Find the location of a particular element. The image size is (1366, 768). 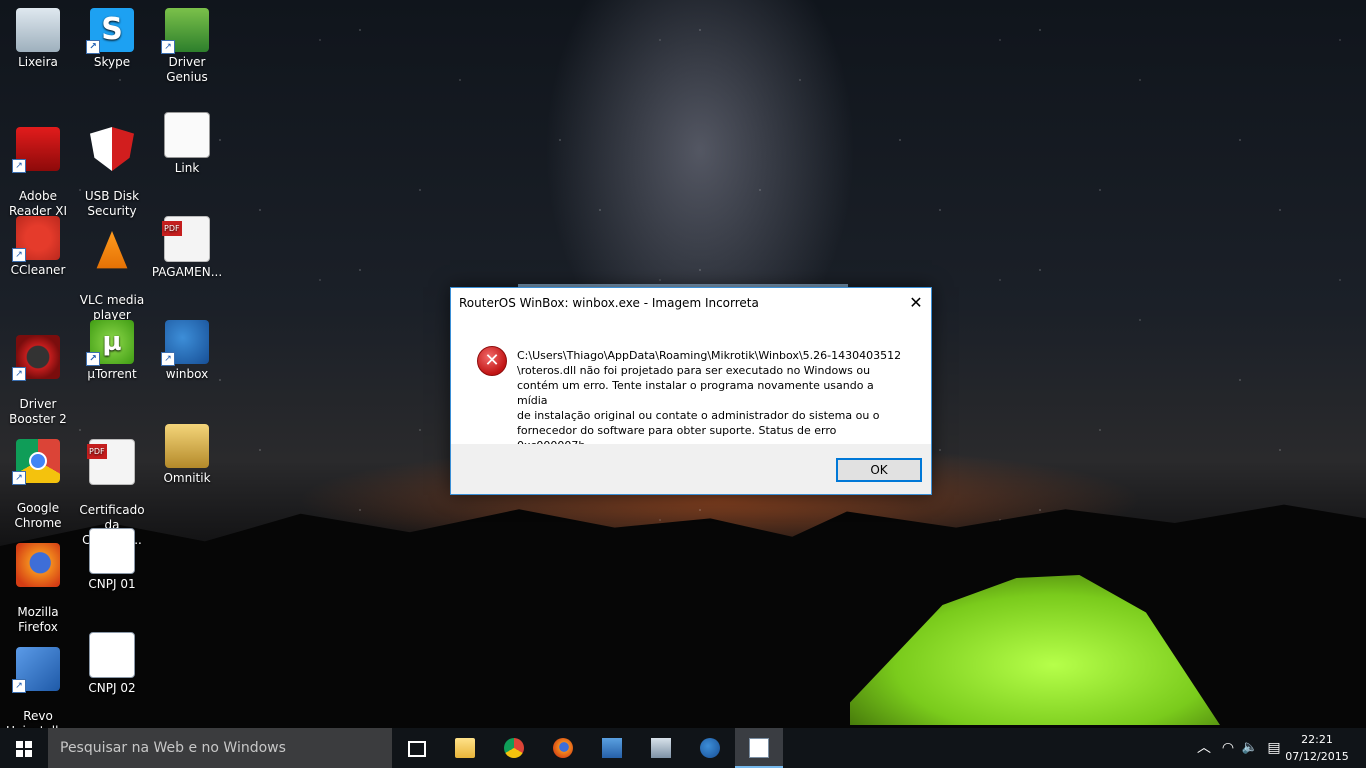

taskbar-firefox is located at coordinates (563, 748).